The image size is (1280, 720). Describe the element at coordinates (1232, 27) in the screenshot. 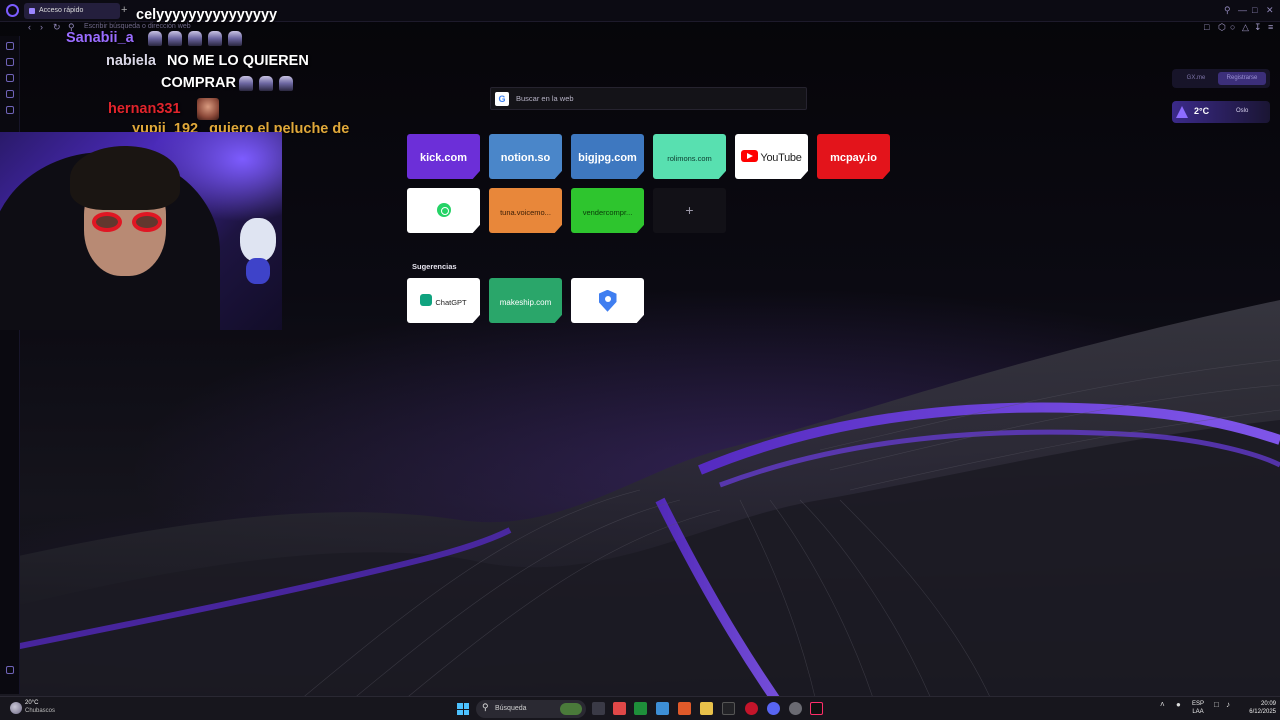

I see `wallet-icon: ○` at that location.